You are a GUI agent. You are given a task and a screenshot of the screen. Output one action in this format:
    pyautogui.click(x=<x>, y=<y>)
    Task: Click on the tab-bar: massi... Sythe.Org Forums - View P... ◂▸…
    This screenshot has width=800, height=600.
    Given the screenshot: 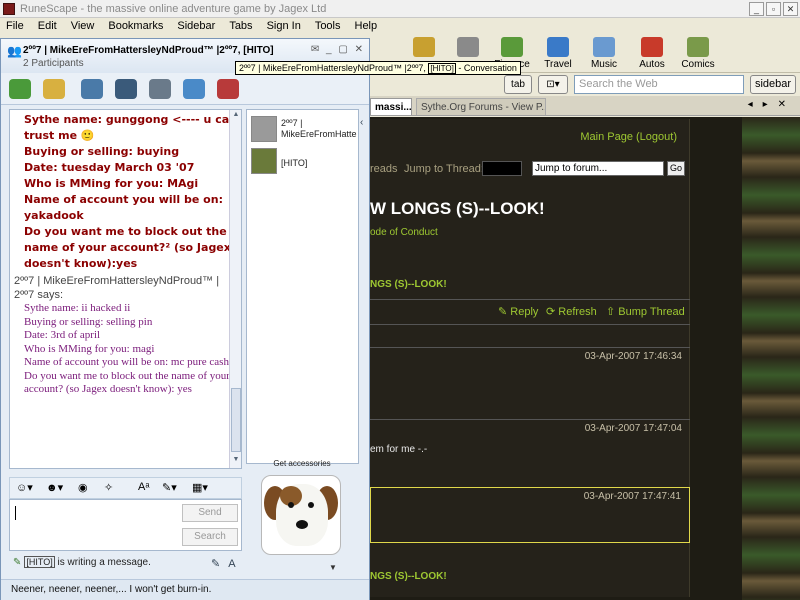 What is the action you would take?
    pyautogui.click(x=585, y=106)
    